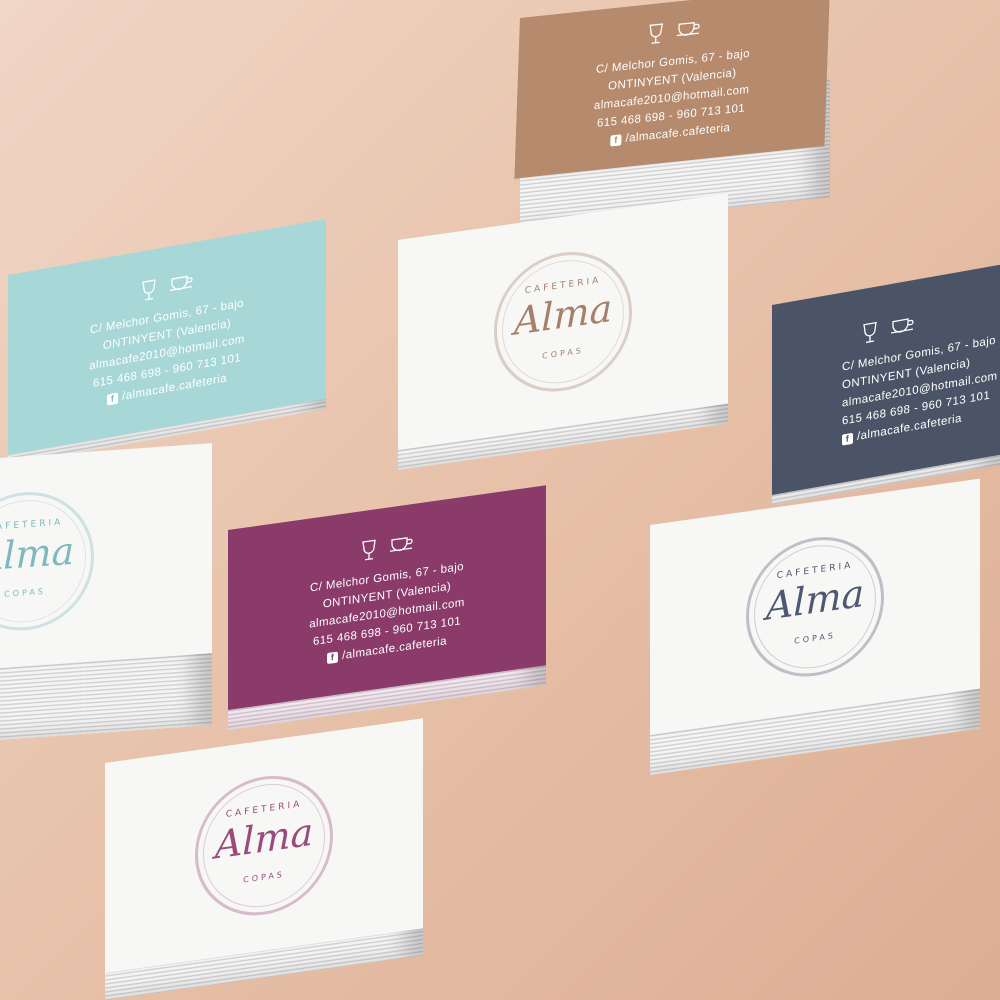 Image resolution: width=1000 pixels, height=1000 pixels. I want to click on white-logo-card-stack-brown: CAFETERIA Alma COPAS, so click(563, 335).